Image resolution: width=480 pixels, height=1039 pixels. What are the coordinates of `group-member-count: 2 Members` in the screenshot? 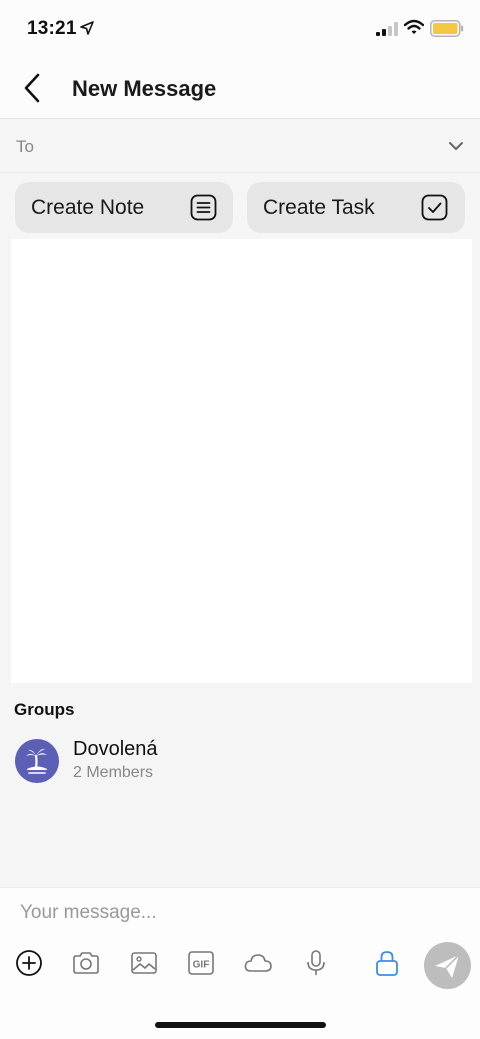 It's located at (113, 772).